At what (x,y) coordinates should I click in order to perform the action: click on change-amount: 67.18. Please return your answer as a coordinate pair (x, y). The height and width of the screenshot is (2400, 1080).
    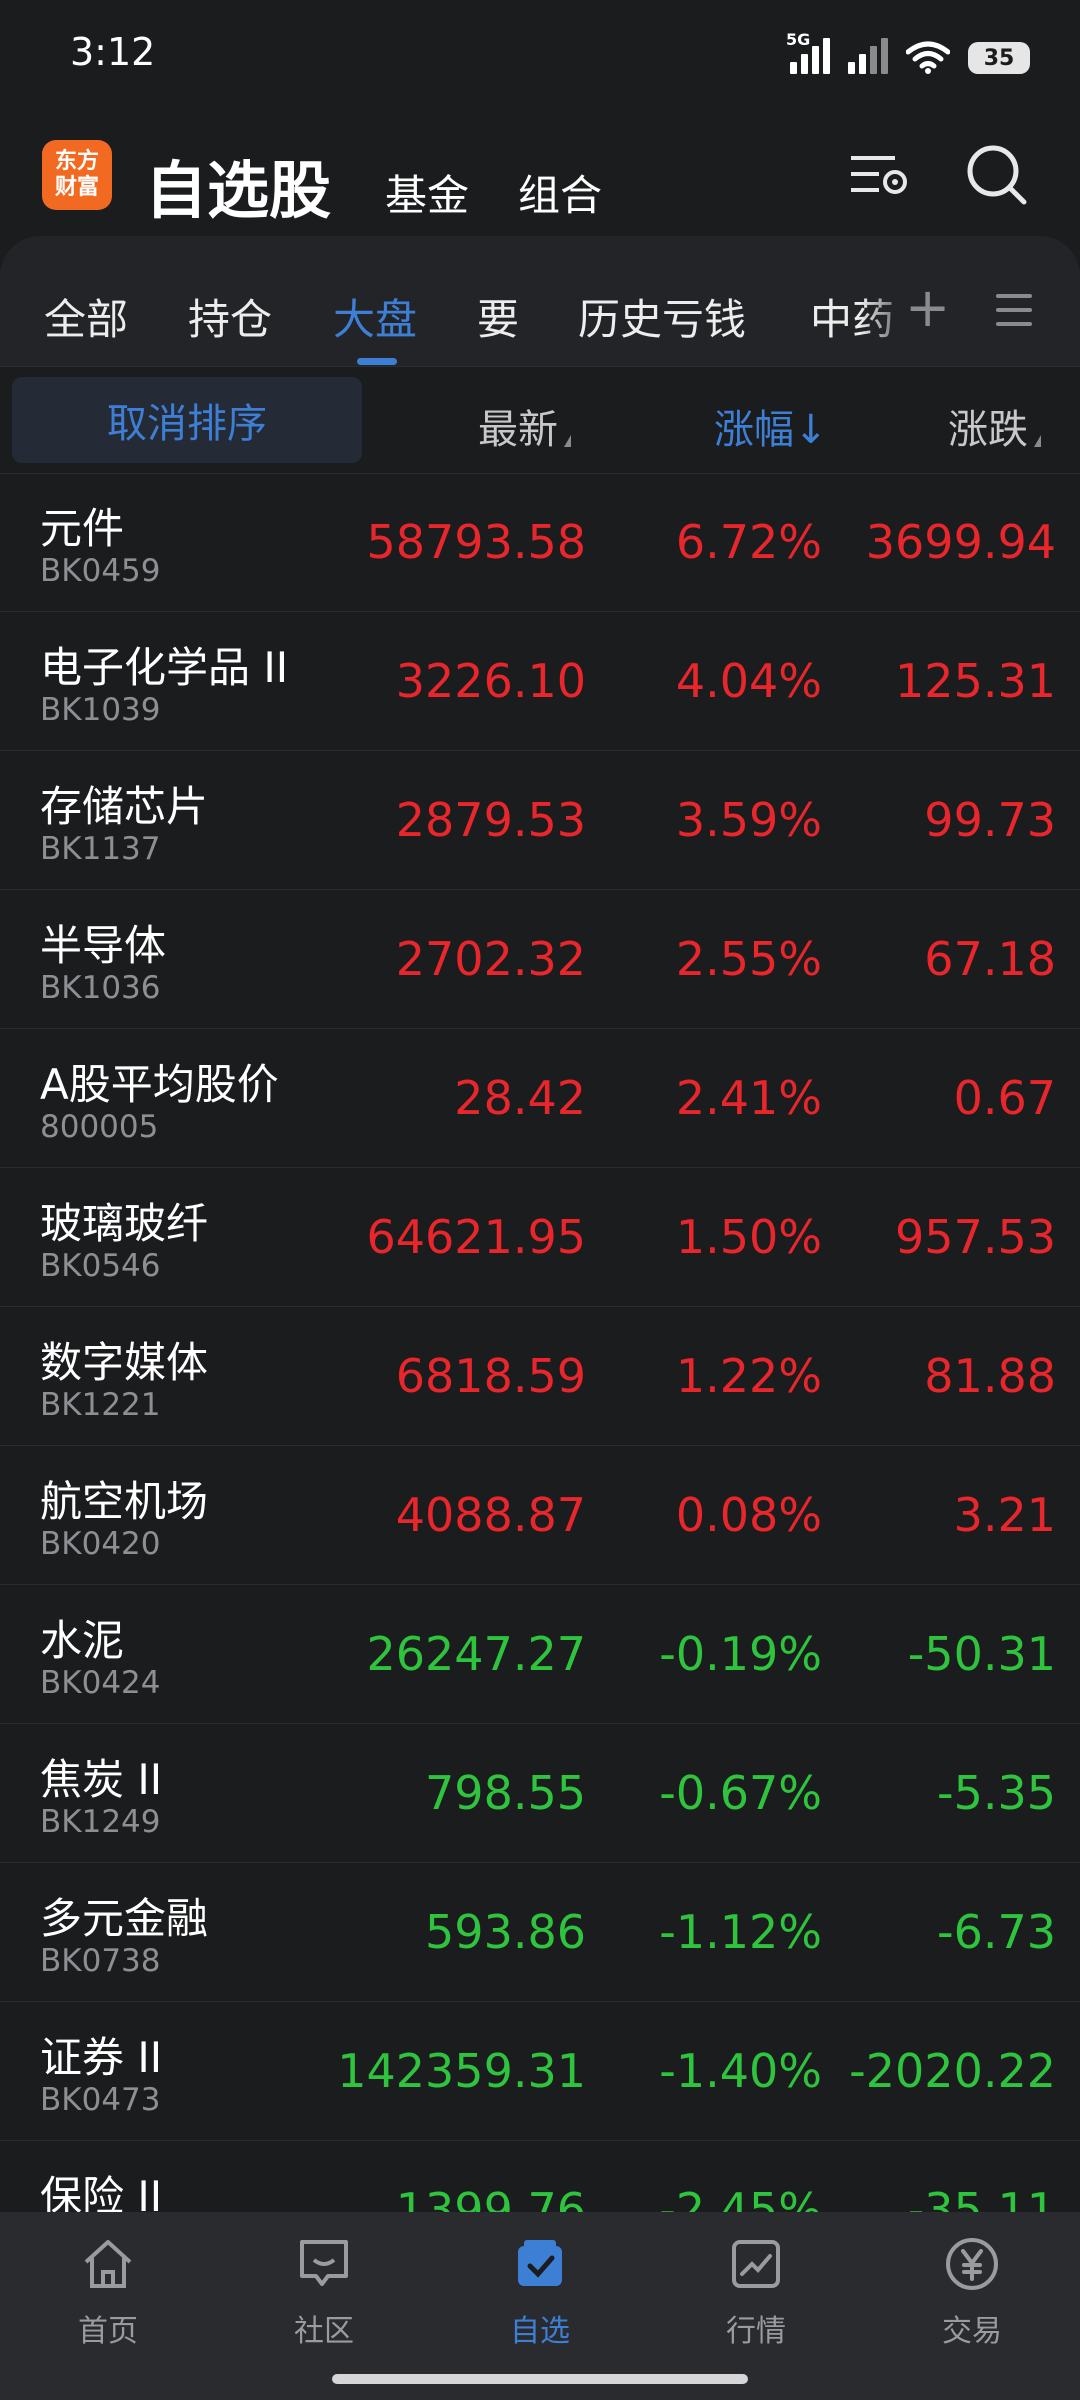
    Looking at the image, I should click on (990, 959).